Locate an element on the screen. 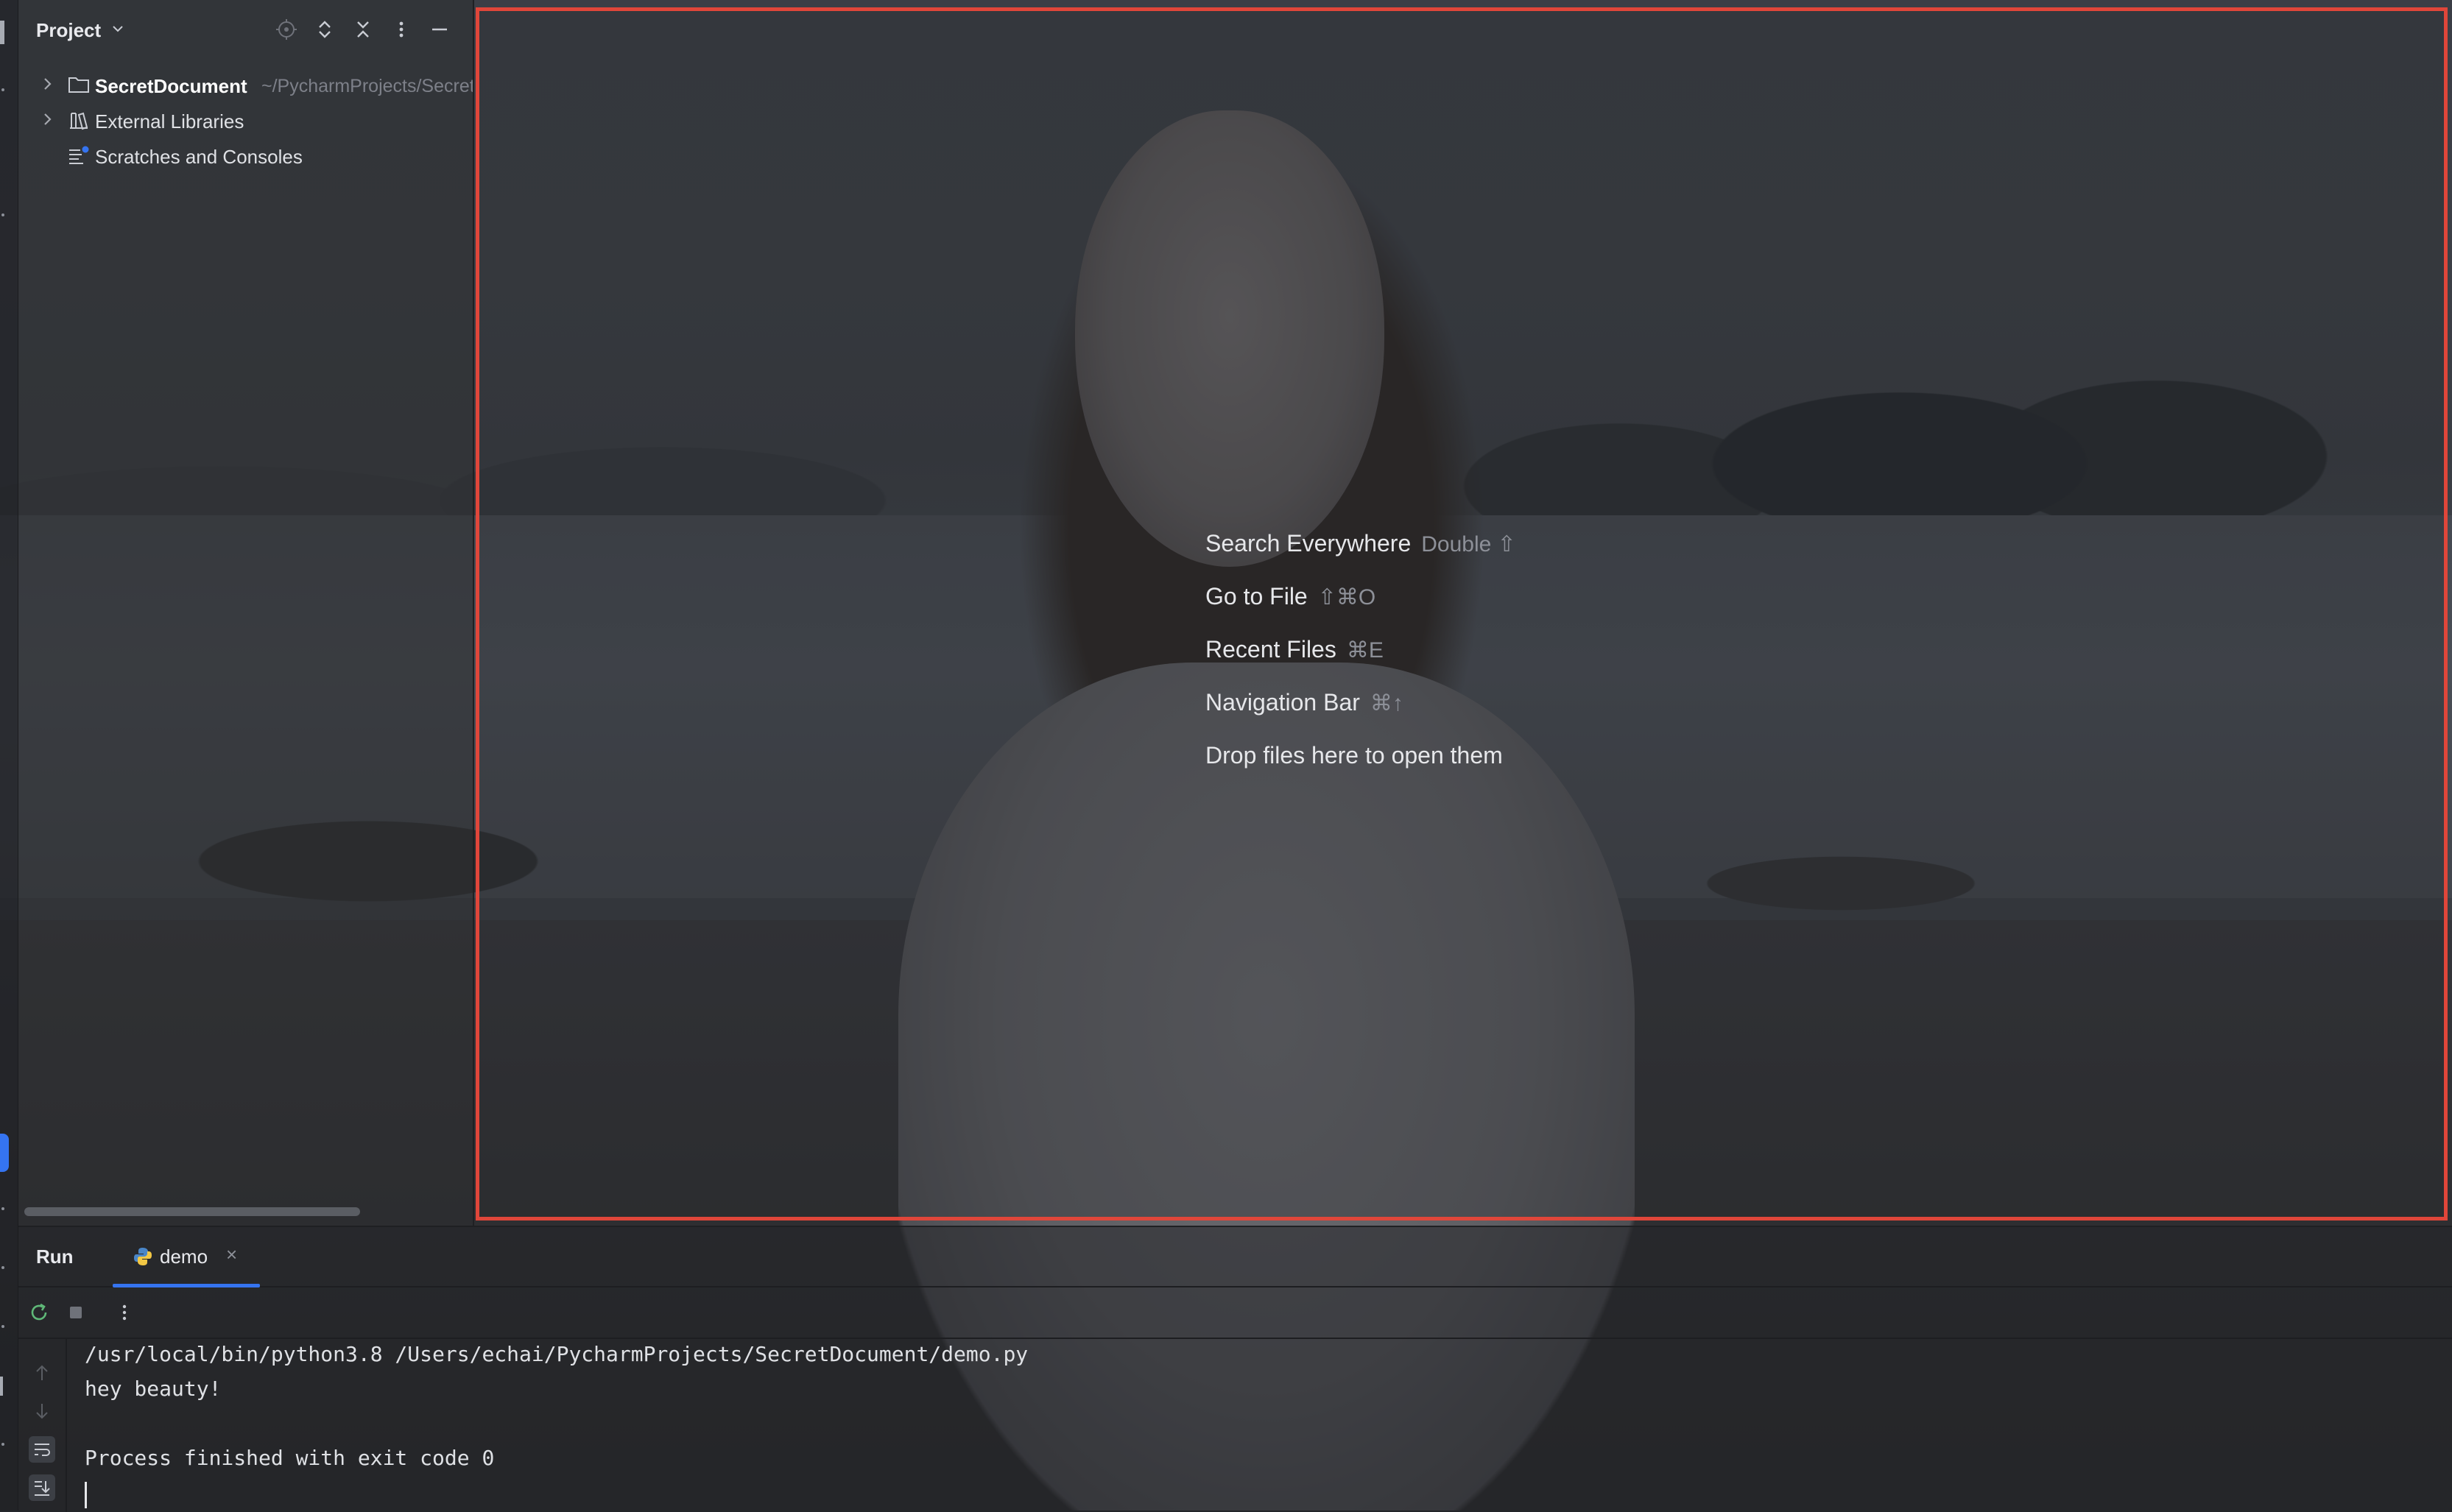 The width and height of the screenshot is (2452, 1512). hint-label: Drop files here to open them is located at coordinates (1354, 755).